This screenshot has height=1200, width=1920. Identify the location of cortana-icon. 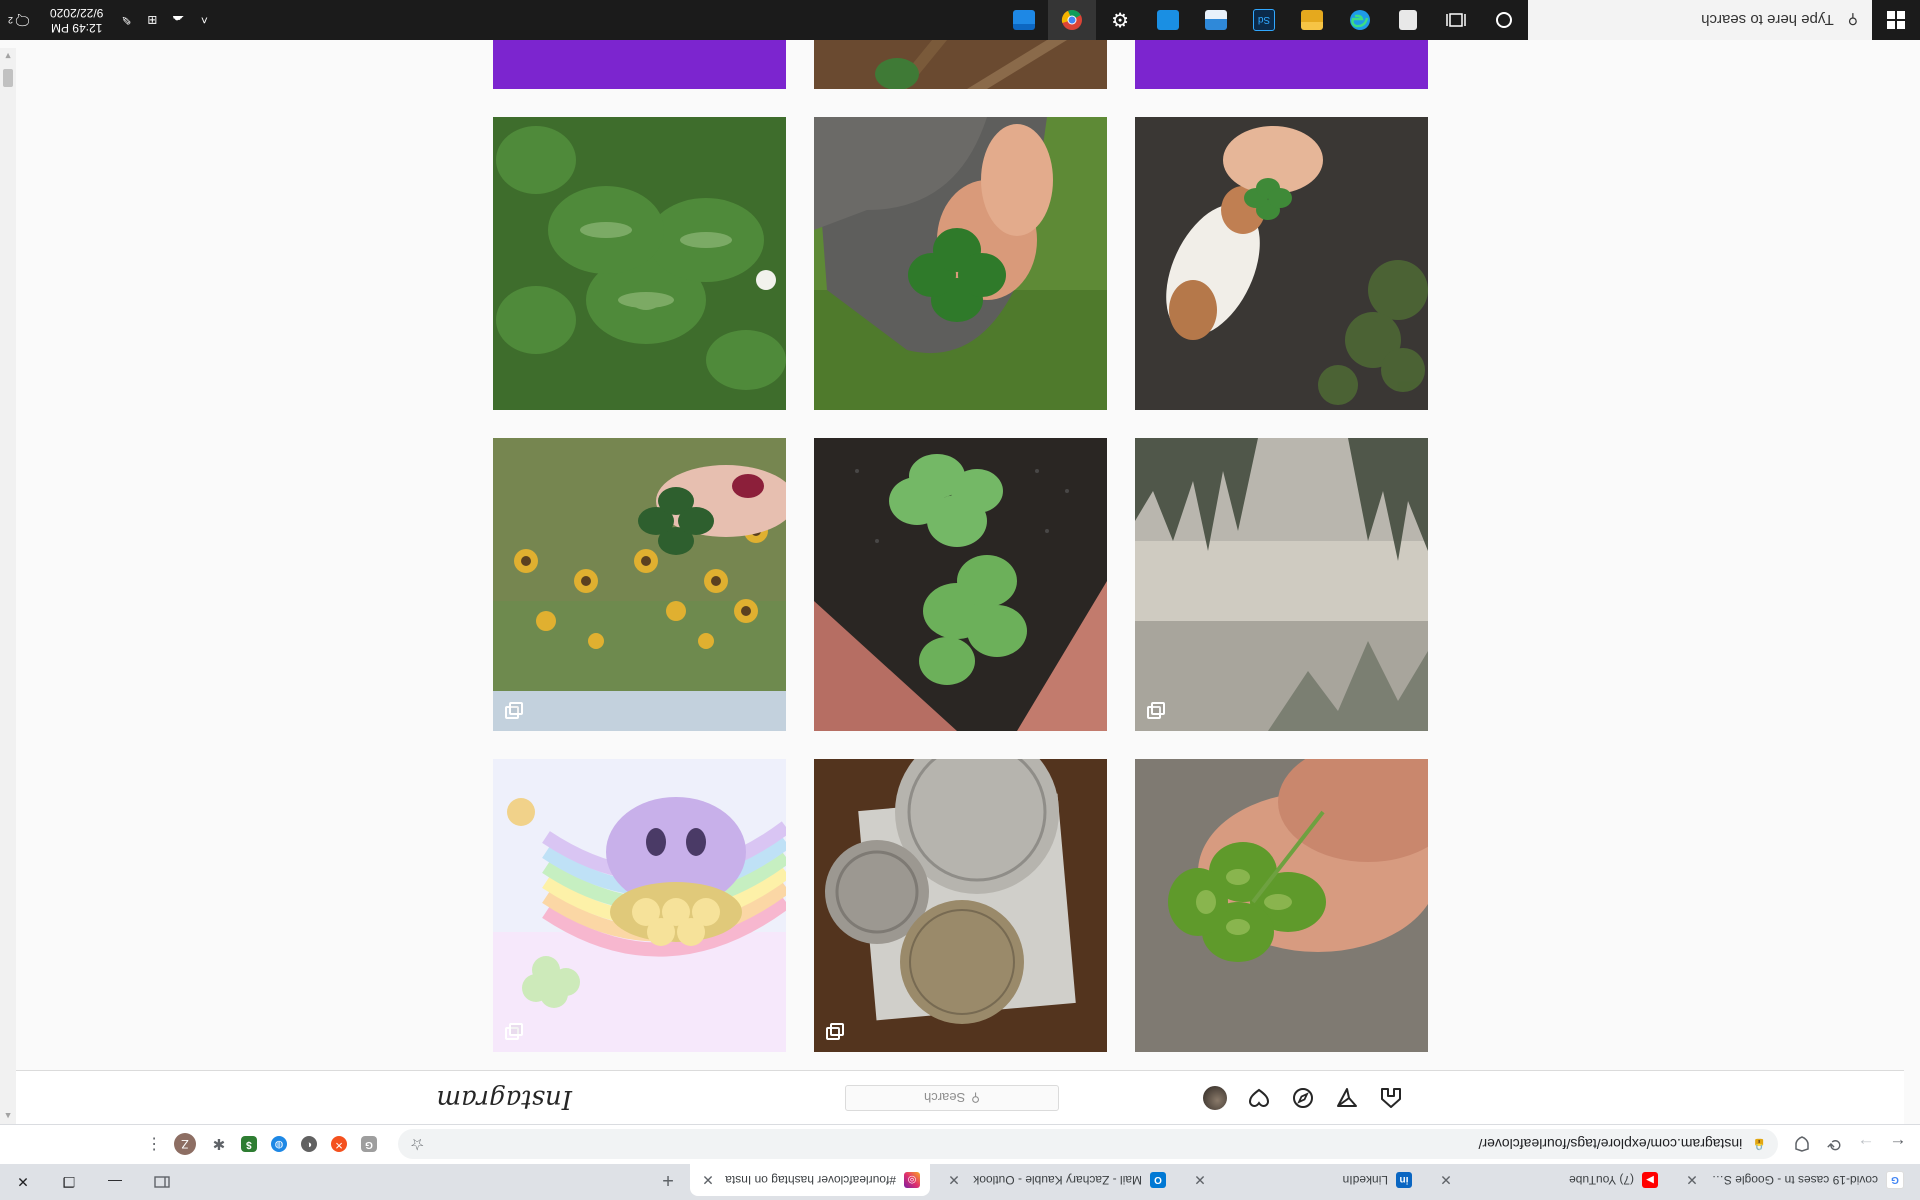
(1504, 20).